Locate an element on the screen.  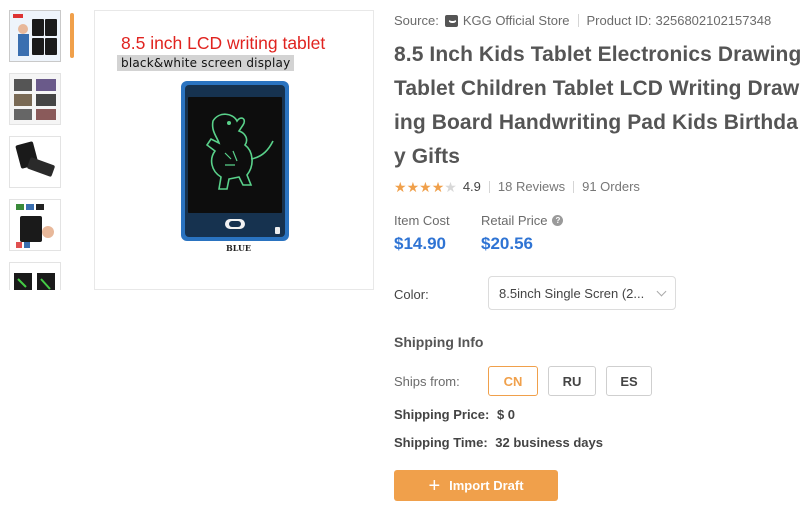
product-id-label: Product ID: is located at coordinates (619, 20).